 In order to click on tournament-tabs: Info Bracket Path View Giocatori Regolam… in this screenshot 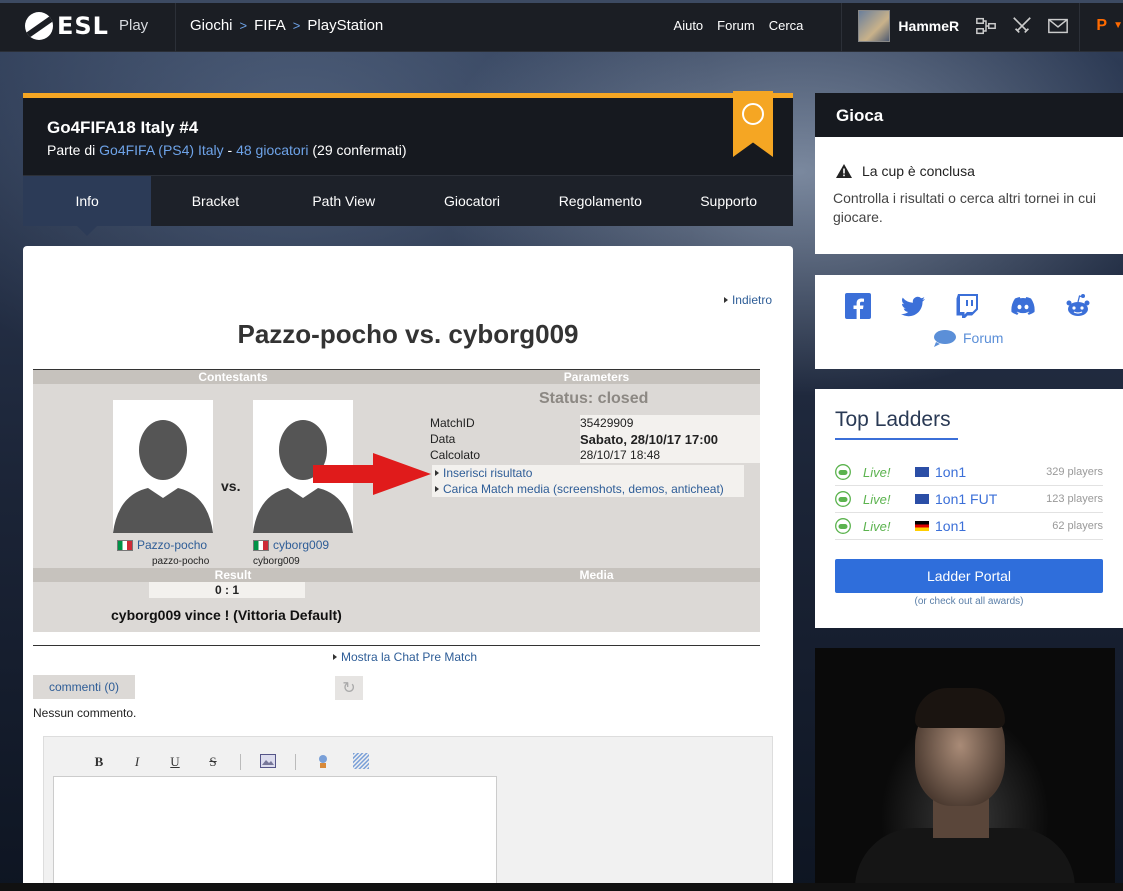, I will do `click(408, 205)`.